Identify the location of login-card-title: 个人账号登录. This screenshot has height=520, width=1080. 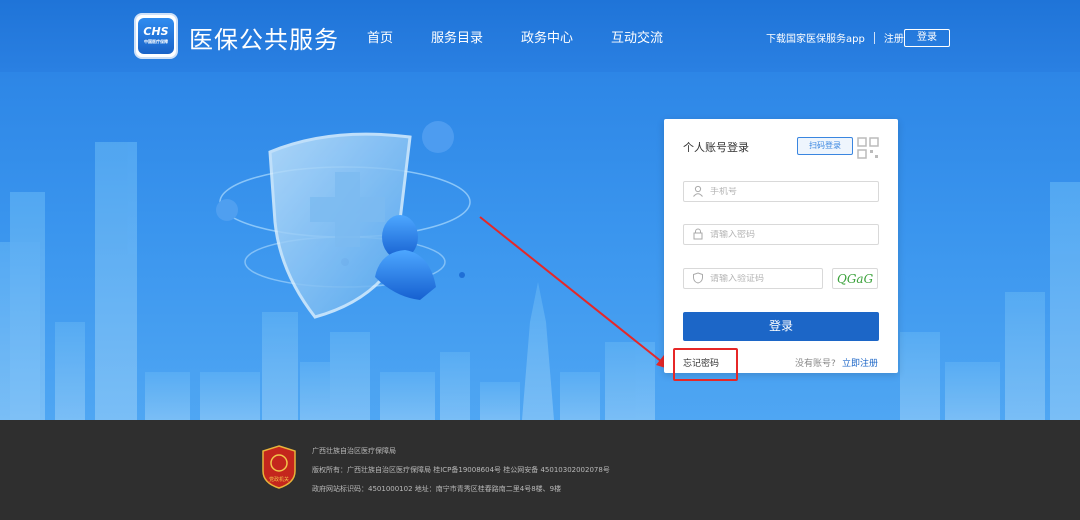
(716, 147).